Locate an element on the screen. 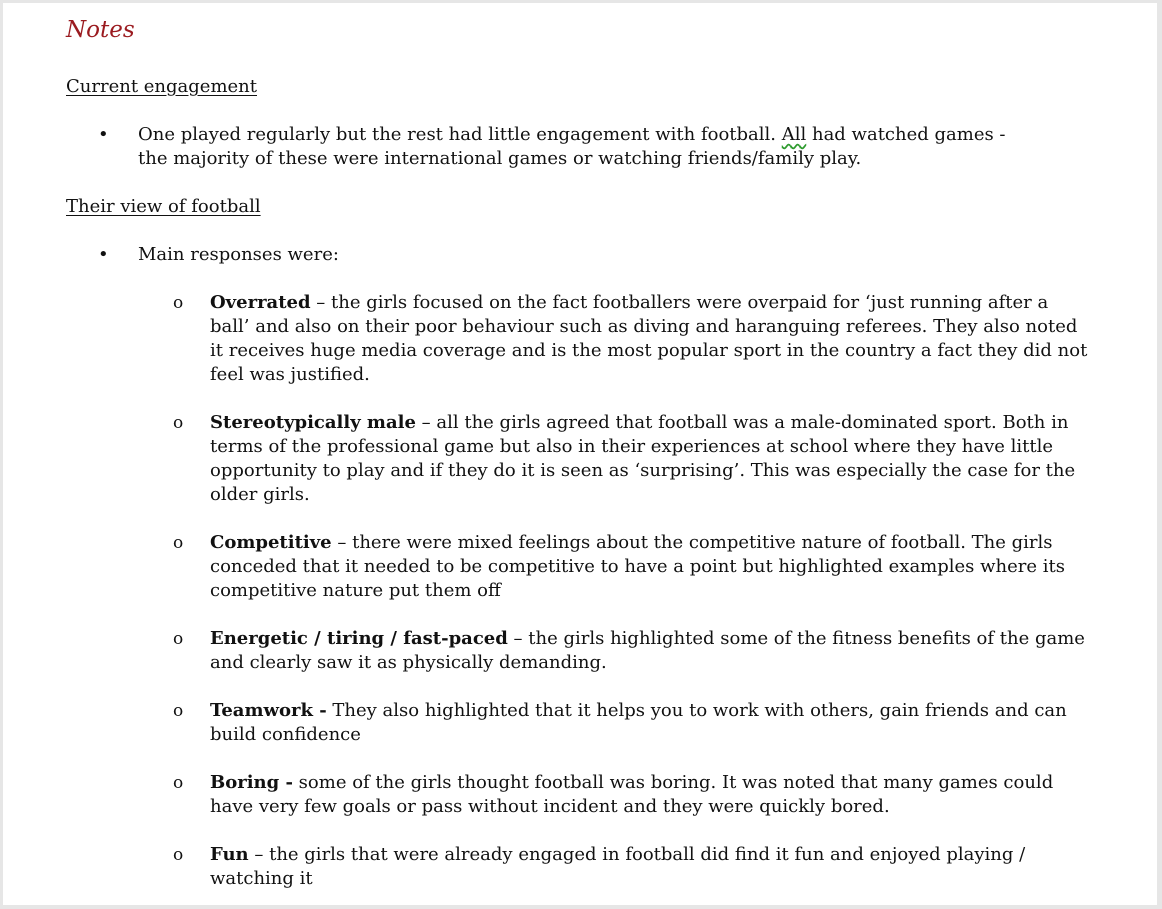 The width and height of the screenshot is (1162, 909). sub-item-term: Teamwork - is located at coordinates (268, 710).